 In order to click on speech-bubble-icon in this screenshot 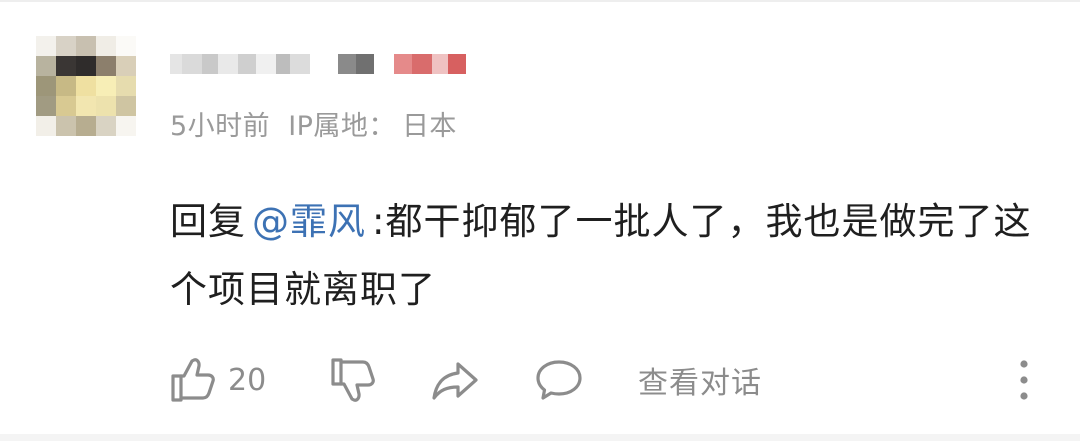, I will do `click(559, 380)`.